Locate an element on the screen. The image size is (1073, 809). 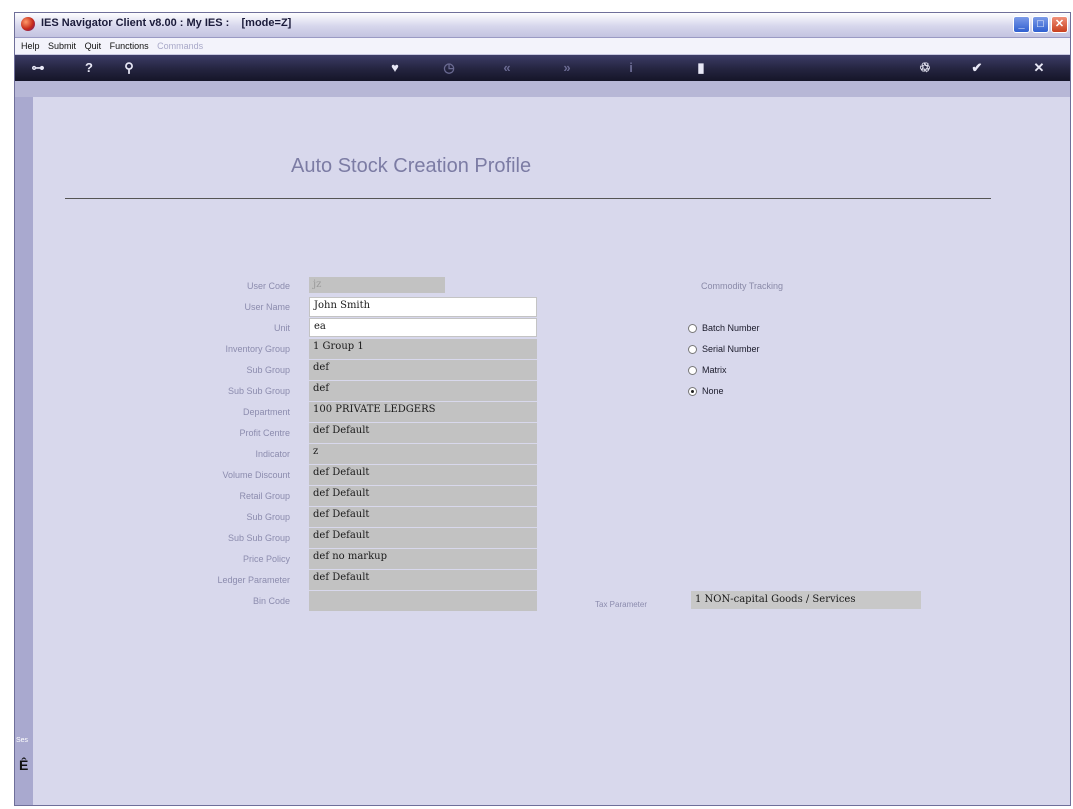
retail-group-field: def Default is located at coordinates (423, 496).